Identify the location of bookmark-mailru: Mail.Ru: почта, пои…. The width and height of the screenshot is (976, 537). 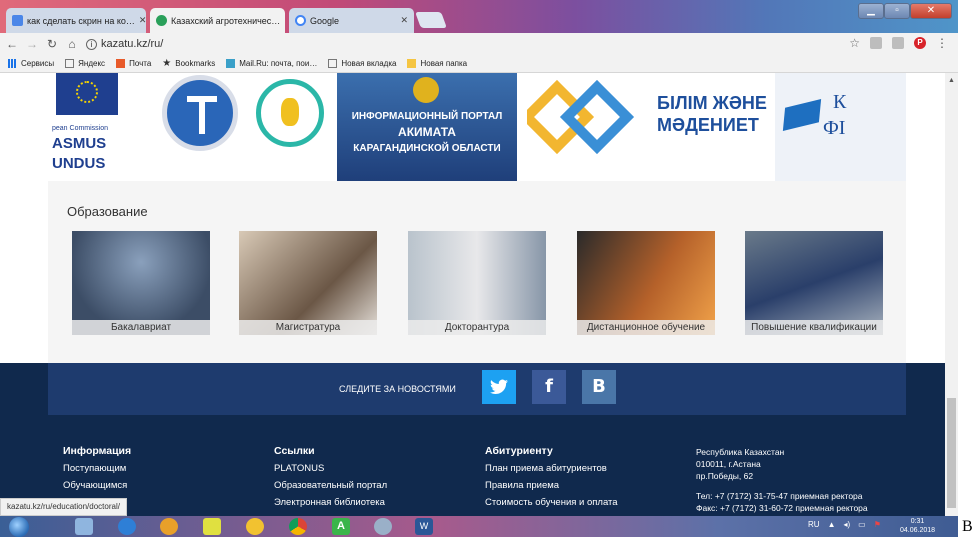
(271, 63).